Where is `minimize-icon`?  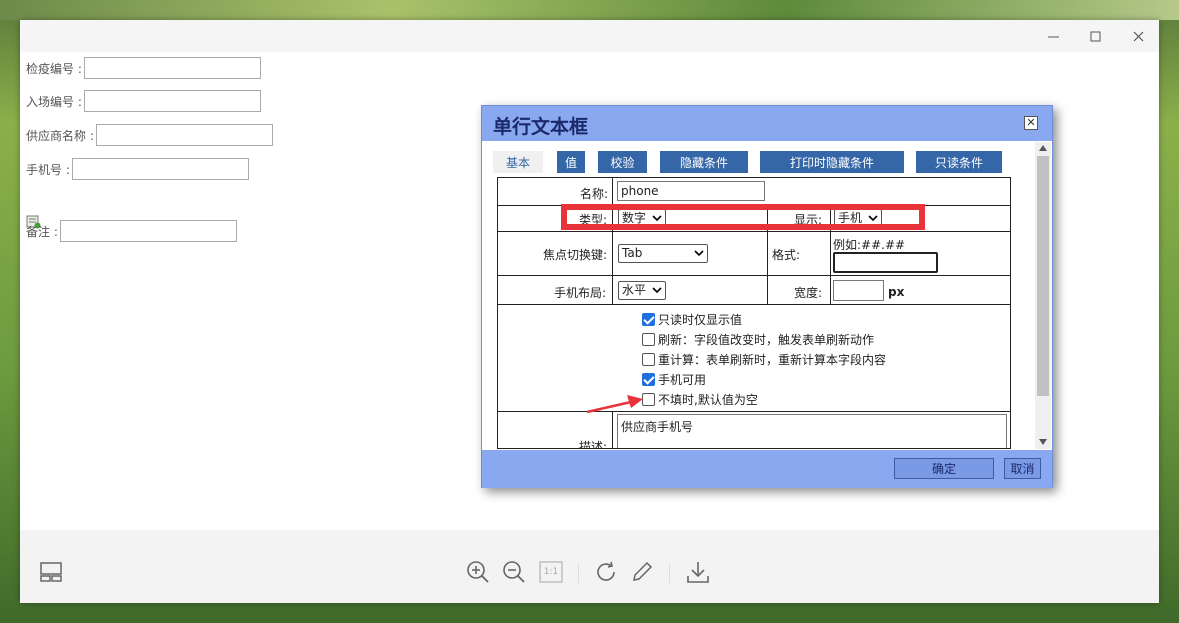
minimize-icon is located at coordinates (1053, 36).